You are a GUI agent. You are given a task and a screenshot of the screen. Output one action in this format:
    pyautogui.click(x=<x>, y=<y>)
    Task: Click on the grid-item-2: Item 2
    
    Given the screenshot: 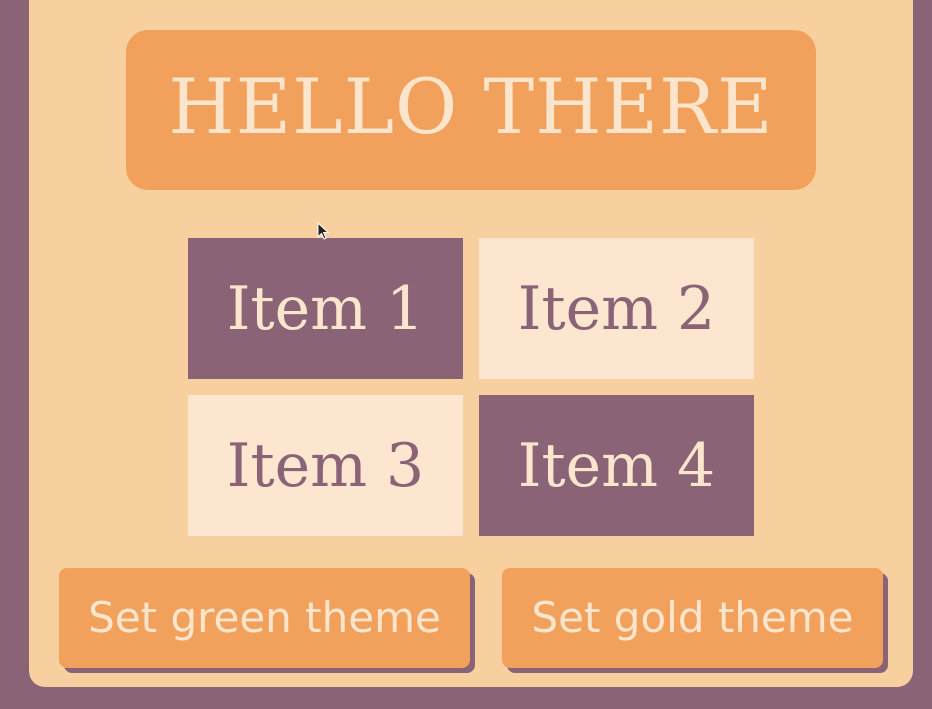 What is the action you would take?
    pyautogui.click(x=616, y=308)
    